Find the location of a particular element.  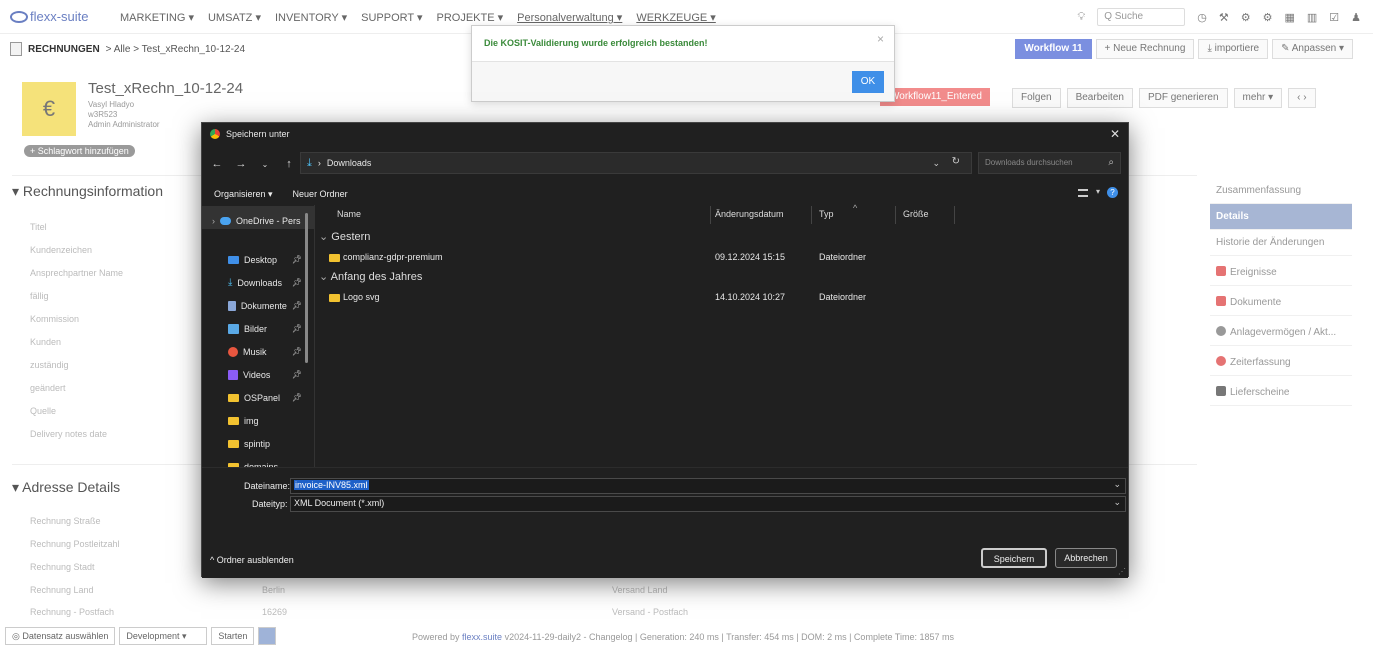

filename-input: invoice-INV85.xml ⌄ is located at coordinates (708, 486).